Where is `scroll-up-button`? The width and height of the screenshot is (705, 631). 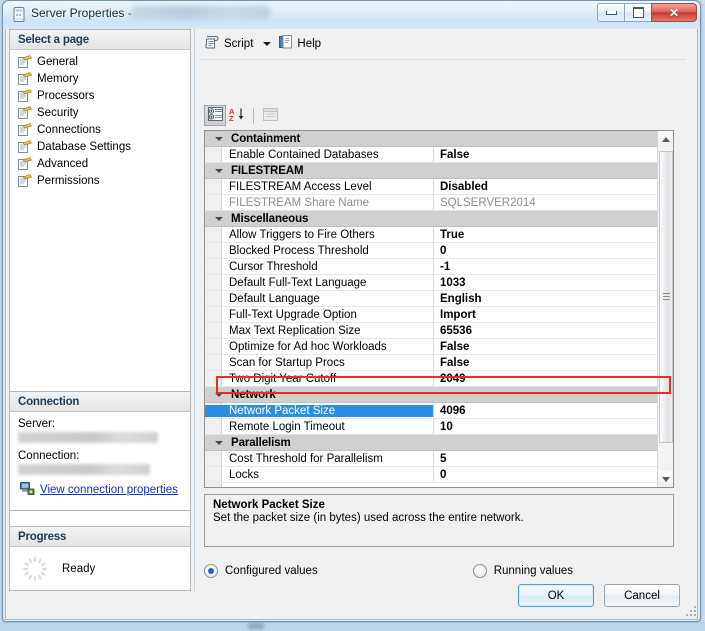
scroll-up-button is located at coordinates (665, 139).